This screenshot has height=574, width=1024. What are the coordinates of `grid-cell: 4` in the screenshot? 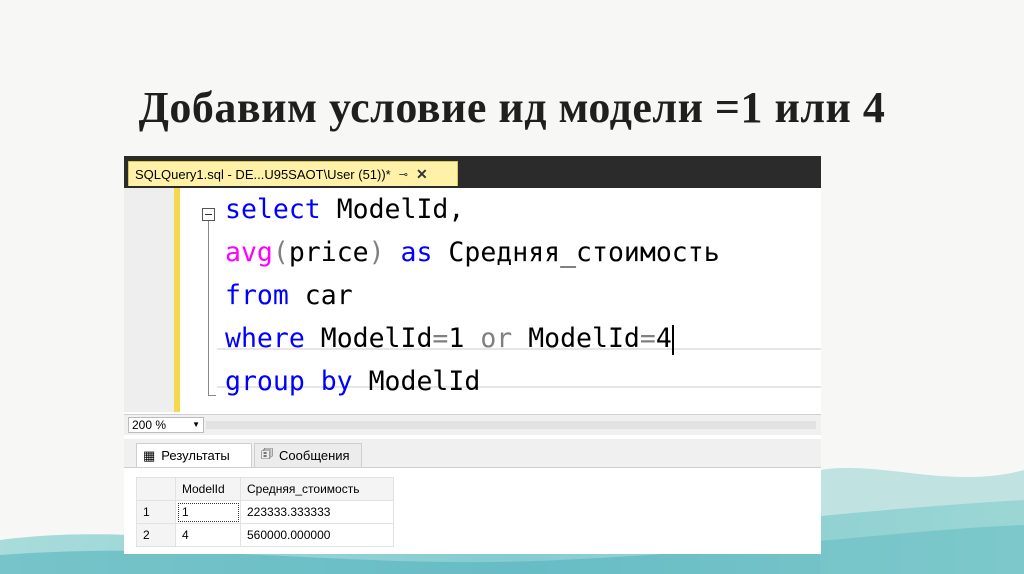 It's located at (208, 535).